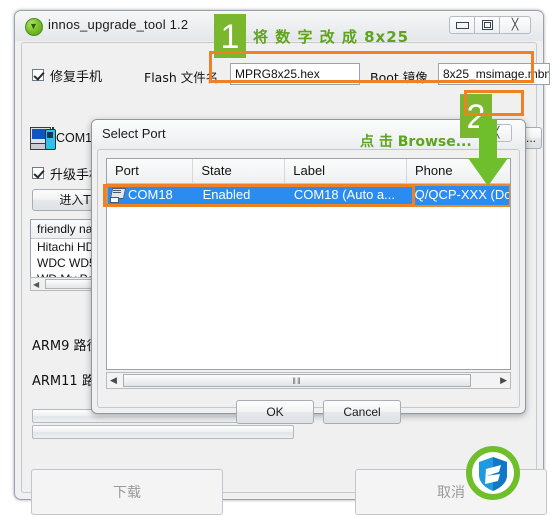  Describe the element at coordinates (75, 200) in the screenshot. I see `enter-mode-label: 进入T` at that location.